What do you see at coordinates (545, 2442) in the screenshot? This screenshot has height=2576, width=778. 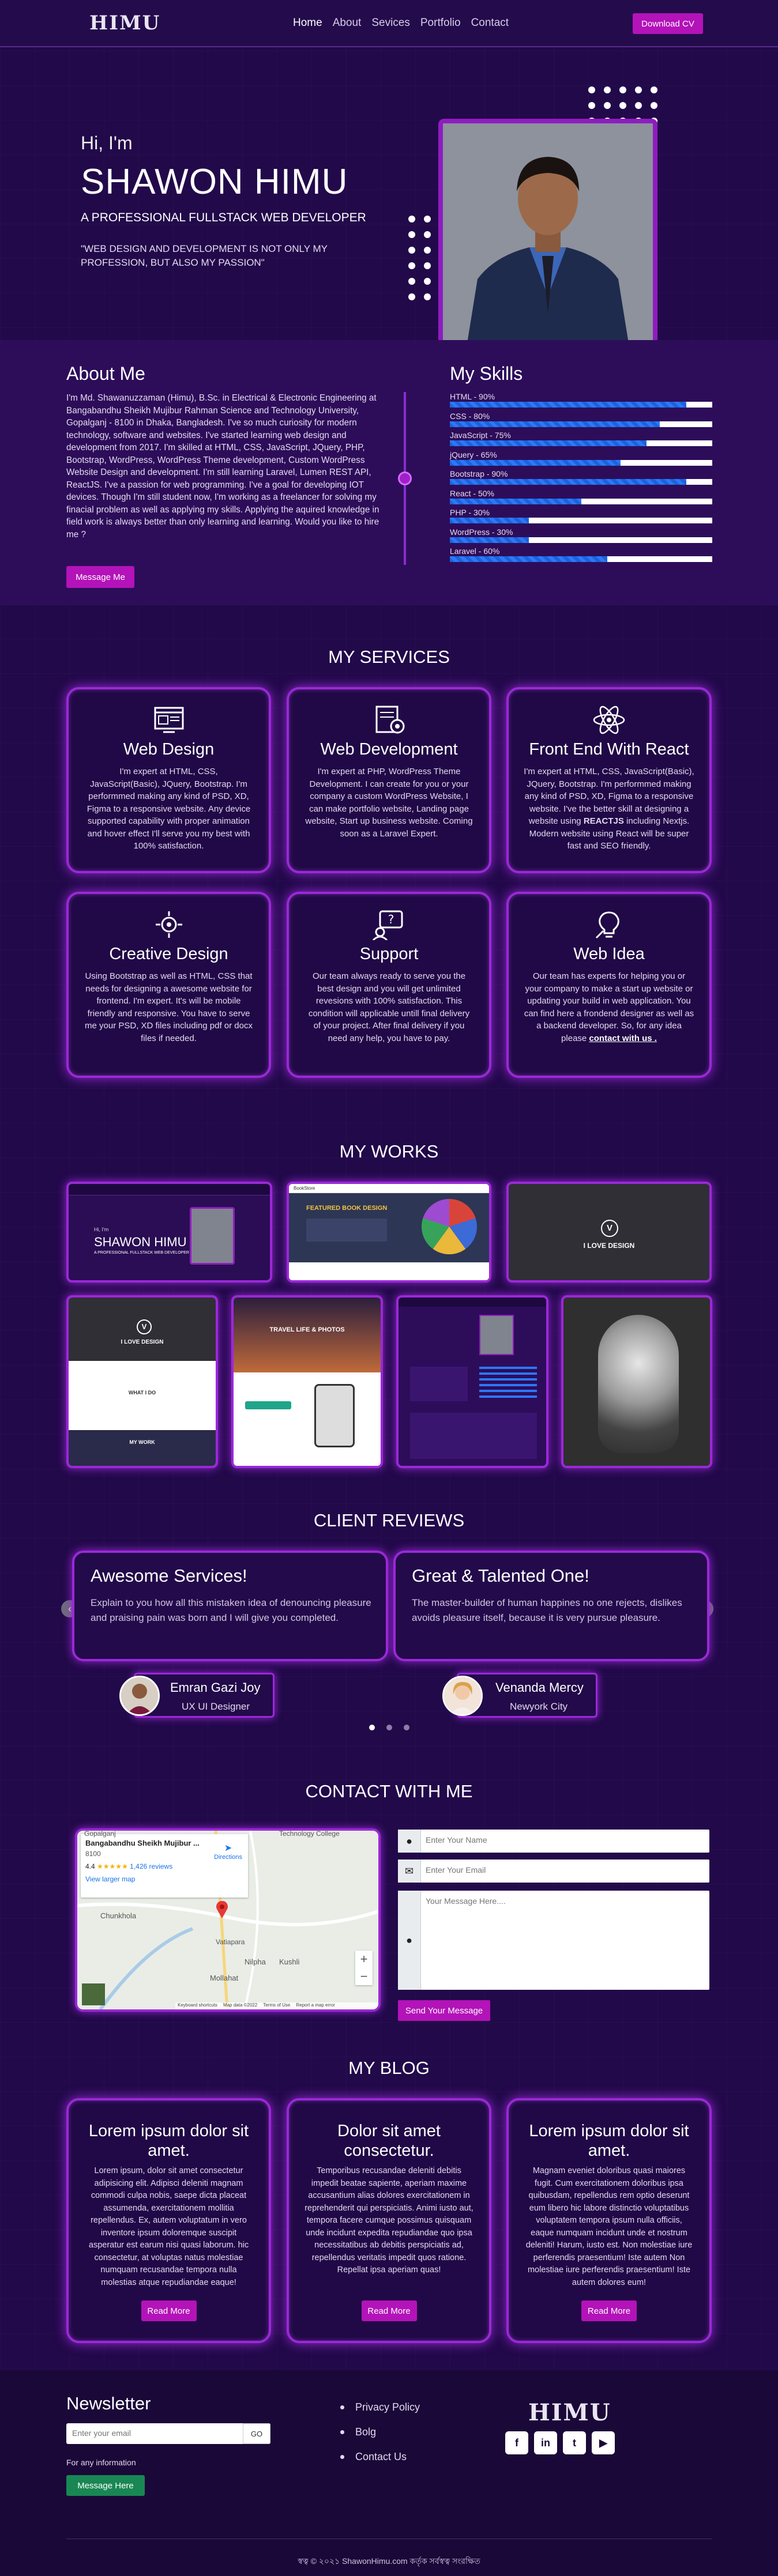 I see `linkedin-icon: in` at bounding box center [545, 2442].